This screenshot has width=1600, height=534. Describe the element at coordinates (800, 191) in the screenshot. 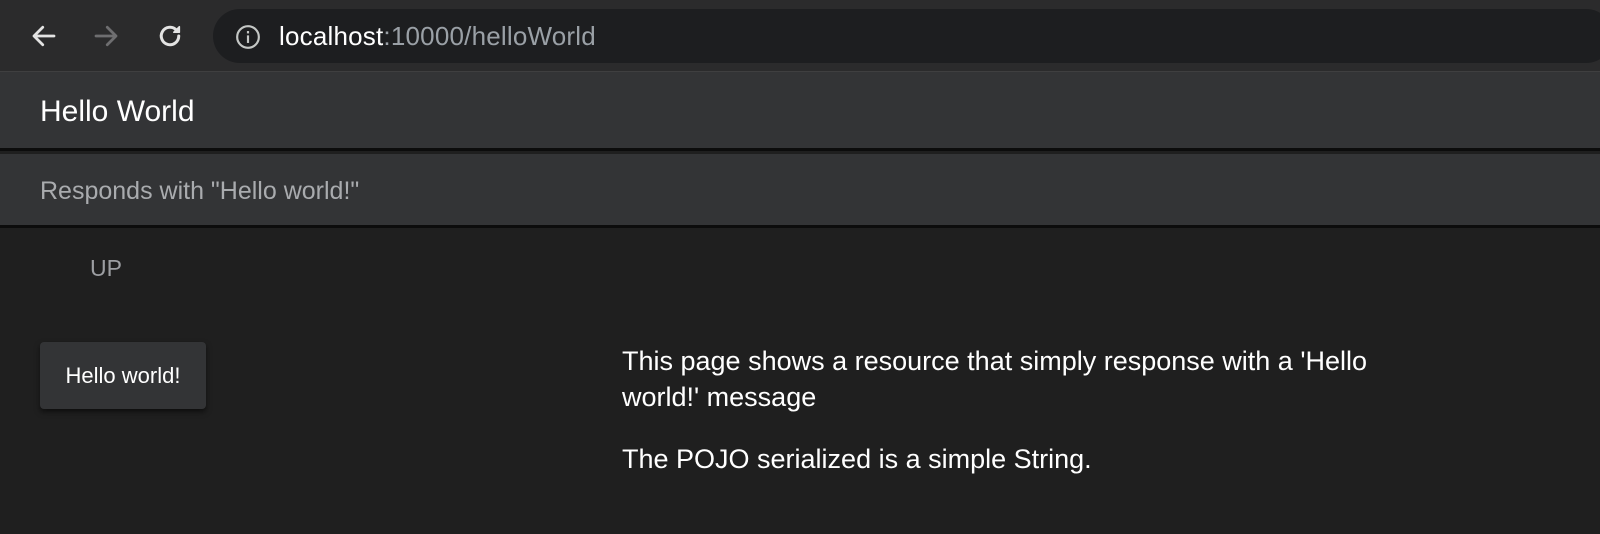

I see `subheader: Responds with "Hello world!"` at that location.